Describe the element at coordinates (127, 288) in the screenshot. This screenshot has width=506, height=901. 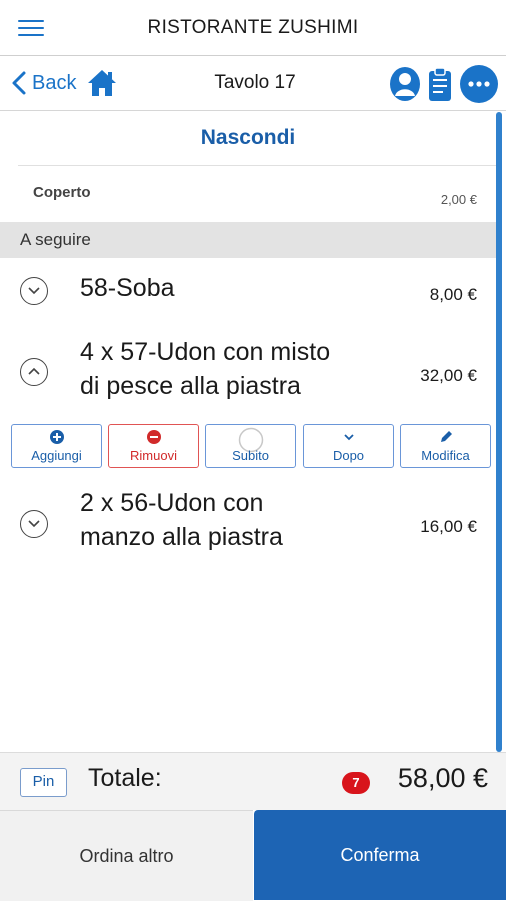
I see `order-item-name: 58-Soba` at that location.